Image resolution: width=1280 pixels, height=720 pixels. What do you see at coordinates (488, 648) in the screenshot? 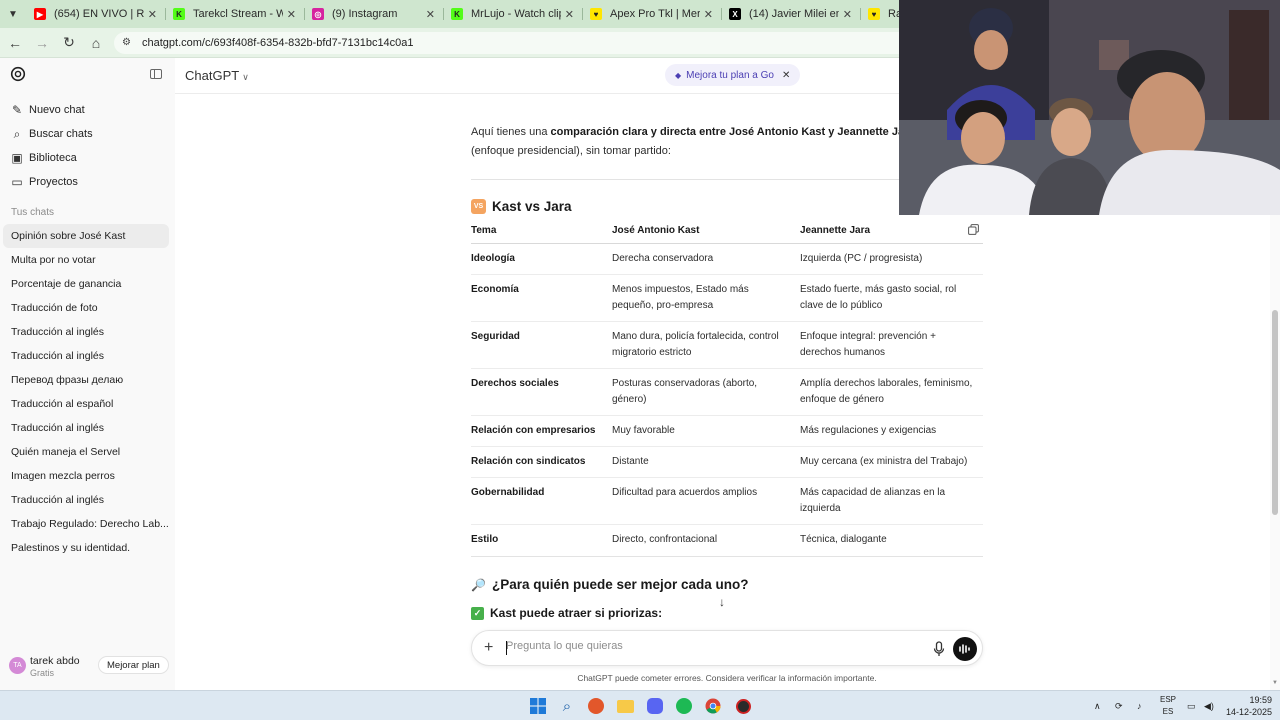
I see `add-attachment-icon: +` at bounding box center [488, 648].